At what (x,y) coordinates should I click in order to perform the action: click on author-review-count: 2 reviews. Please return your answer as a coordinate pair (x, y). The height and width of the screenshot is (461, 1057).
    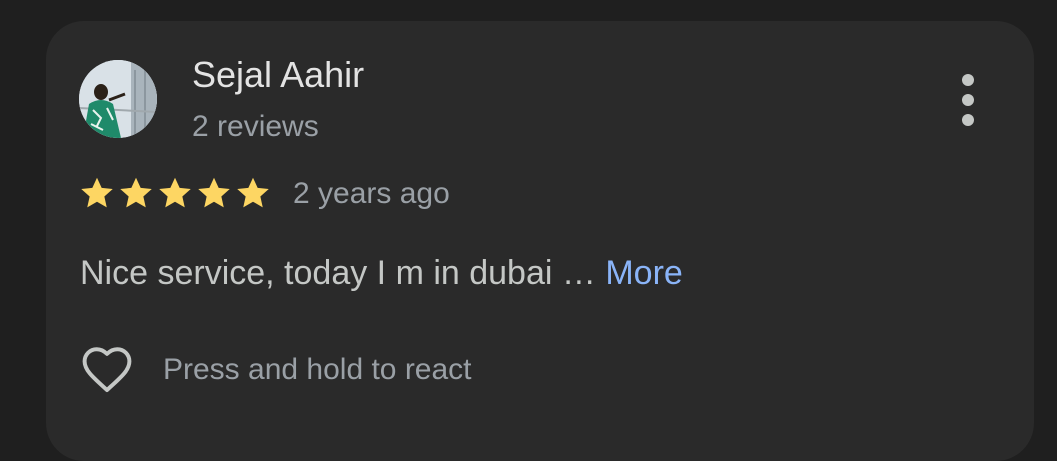
    Looking at the image, I should click on (255, 126).